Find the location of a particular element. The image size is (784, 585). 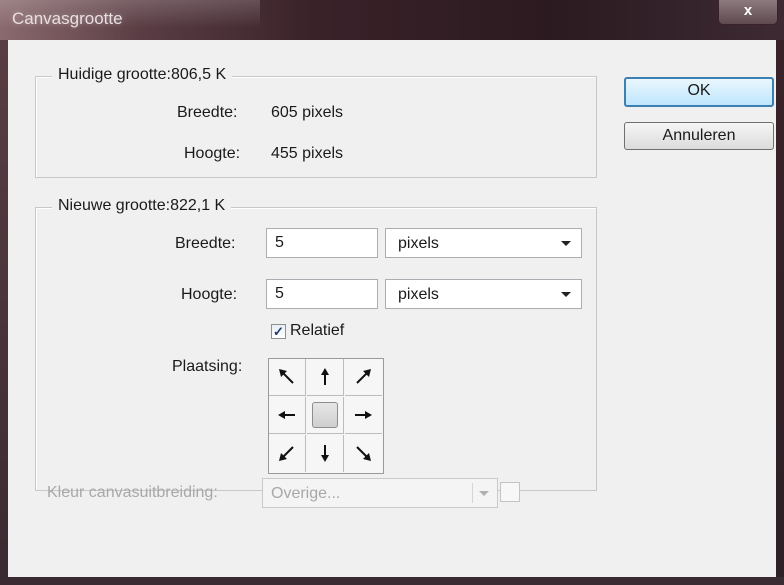

arrow-down-left-icon is located at coordinates (286, 453).